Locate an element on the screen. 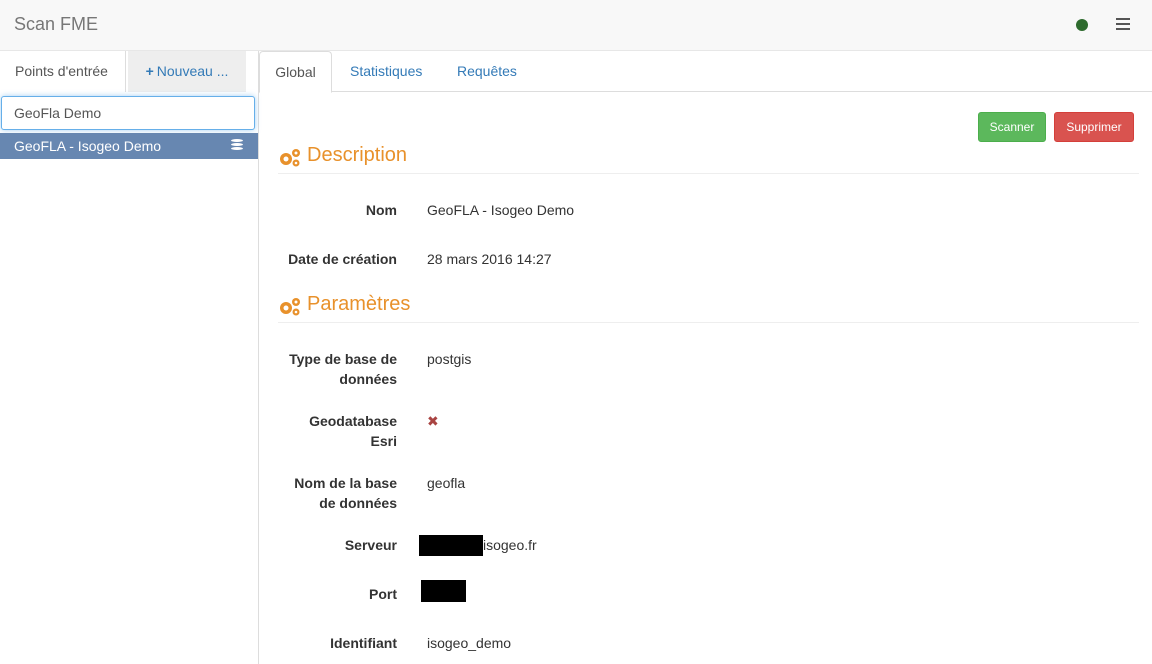 The image size is (1152, 664). identifier-value: isogeo_demo is located at coordinates (469, 643).